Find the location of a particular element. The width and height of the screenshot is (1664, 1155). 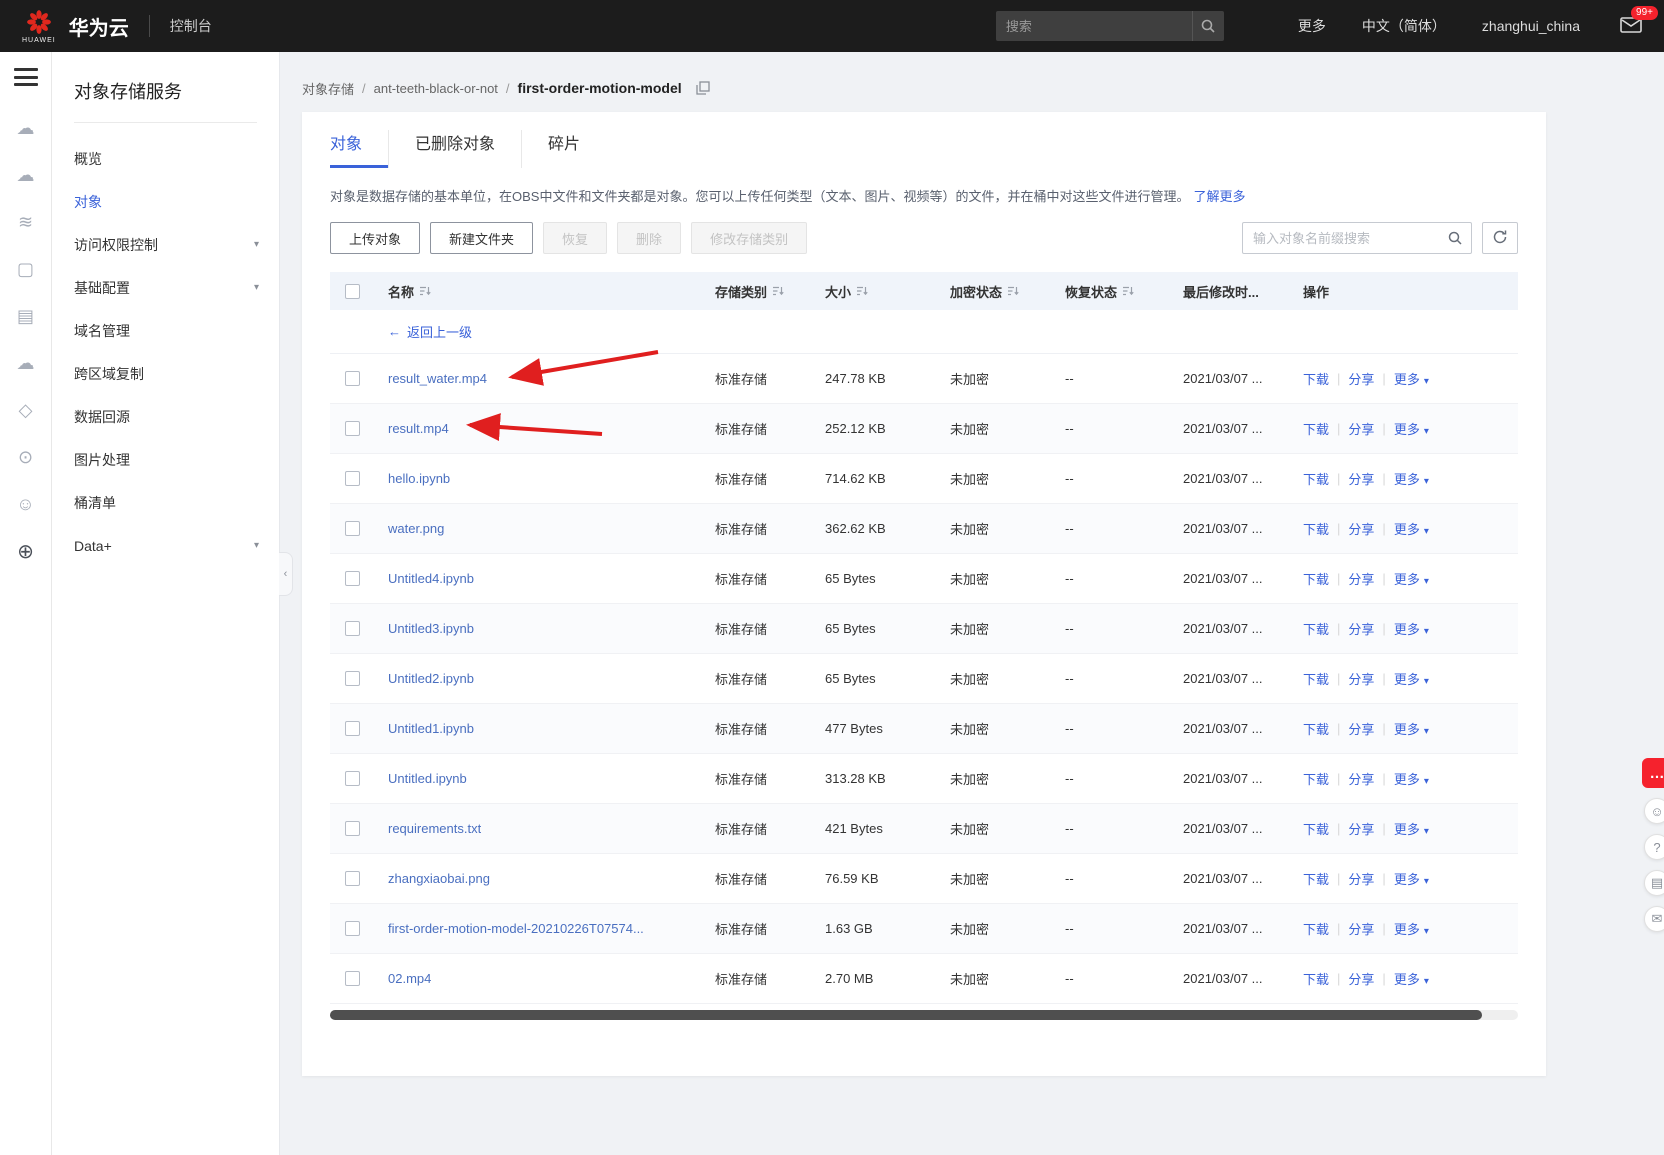

ip-service-icon: ⊙ is located at coordinates (26, 457).